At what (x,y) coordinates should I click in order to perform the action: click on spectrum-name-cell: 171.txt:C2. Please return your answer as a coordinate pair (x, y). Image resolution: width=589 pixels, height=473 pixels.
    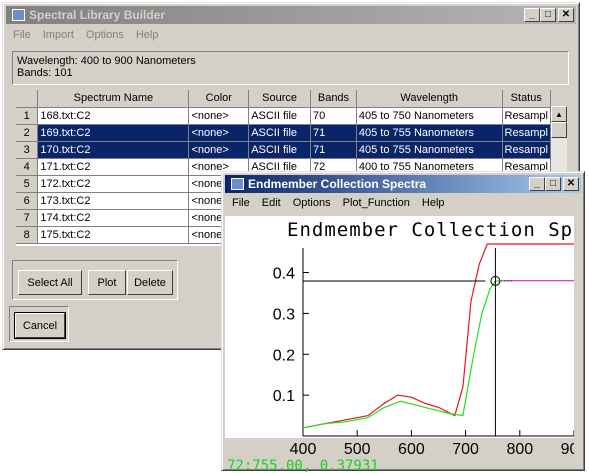
    Looking at the image, I should click on (113, 167).